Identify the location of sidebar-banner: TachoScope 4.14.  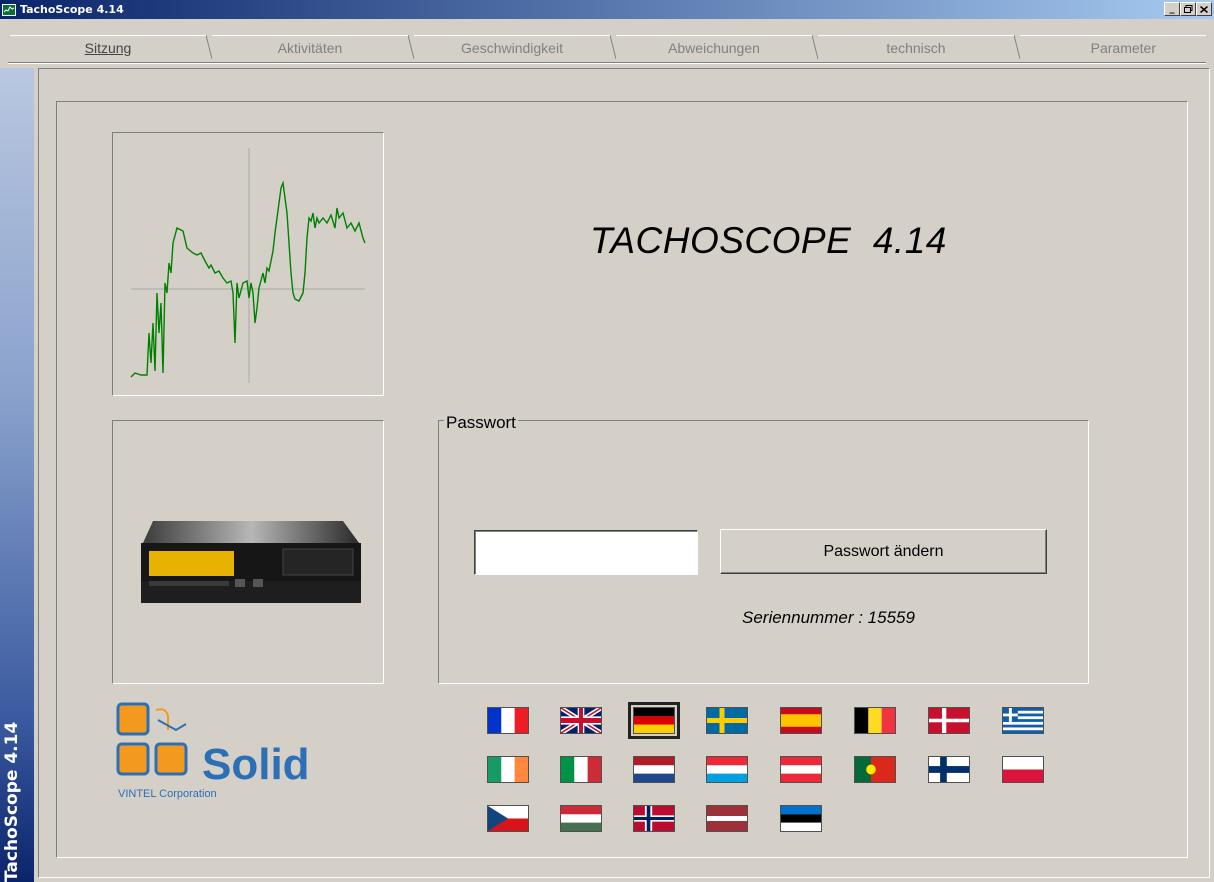
(17, 475).